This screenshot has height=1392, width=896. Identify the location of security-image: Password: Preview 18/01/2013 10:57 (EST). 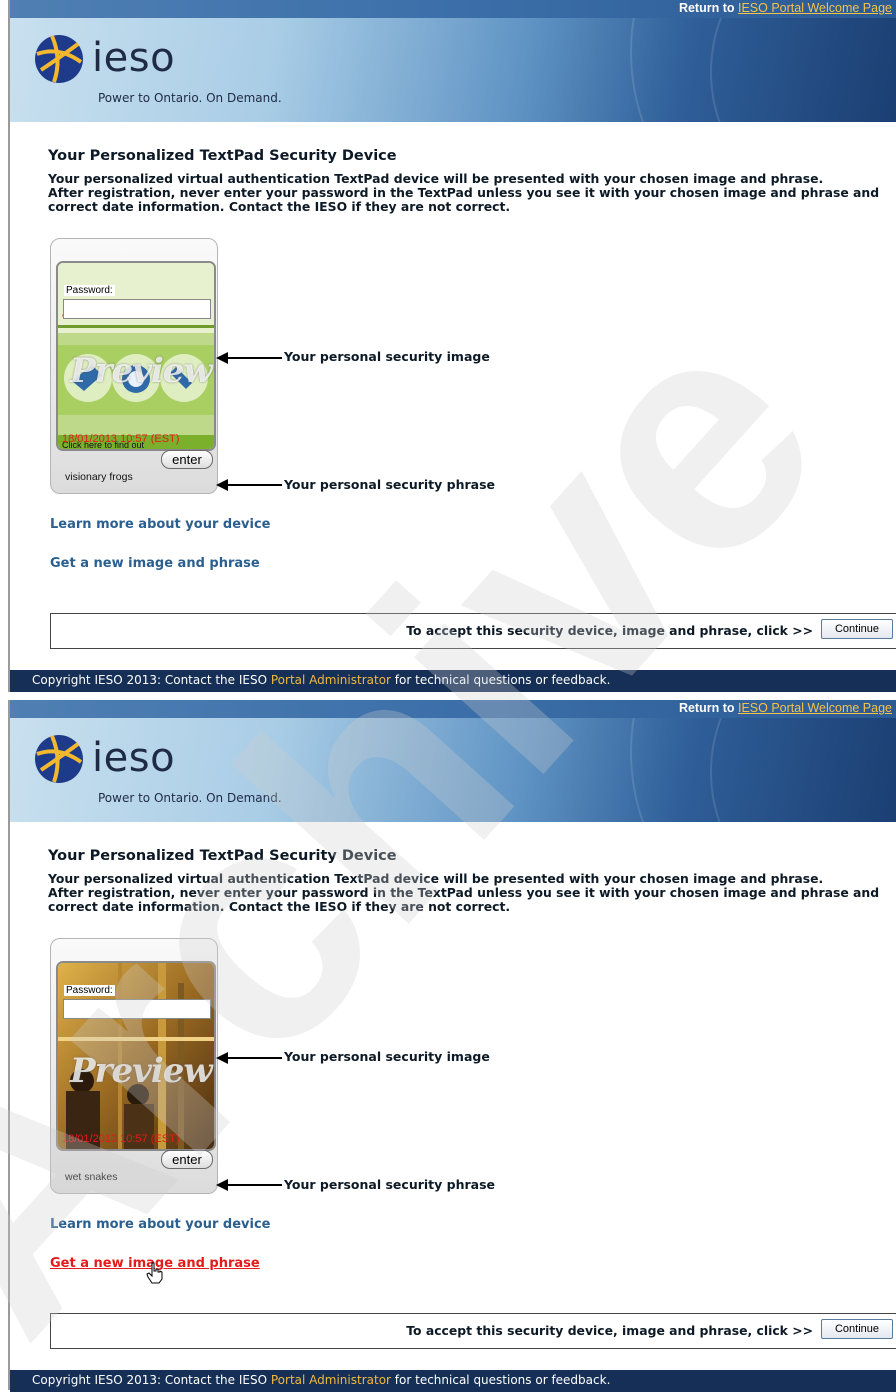
(136, 1056).